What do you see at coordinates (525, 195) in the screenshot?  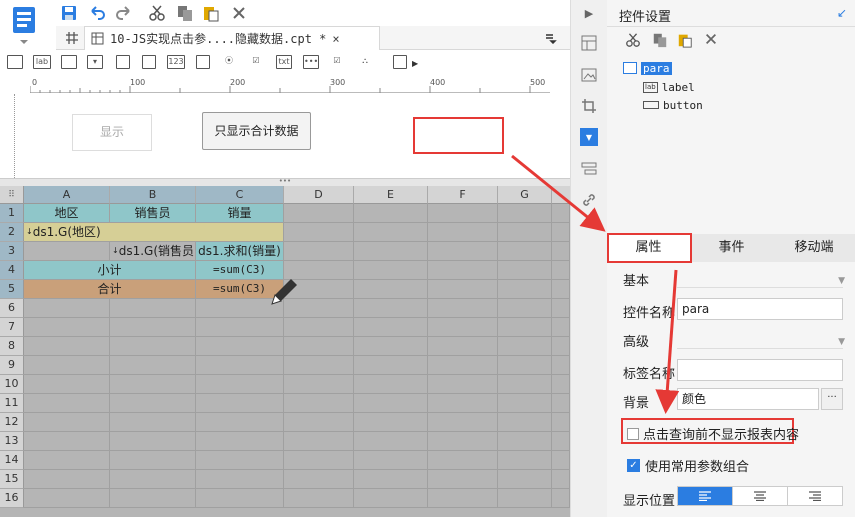 I see `column-header: G` at bounding box center [525, 195].